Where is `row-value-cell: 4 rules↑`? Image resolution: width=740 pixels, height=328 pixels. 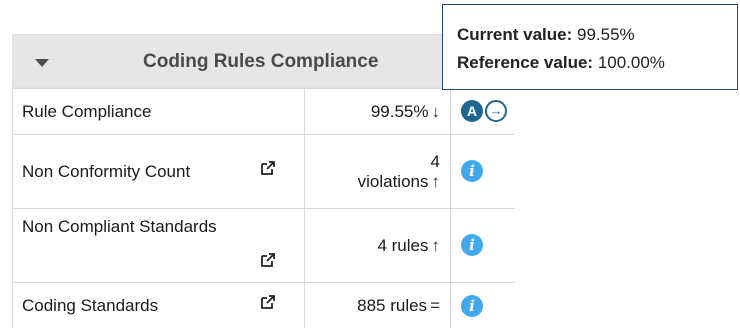
row-value-cell: 4 rules↑ is located at coordinates (378, 246).